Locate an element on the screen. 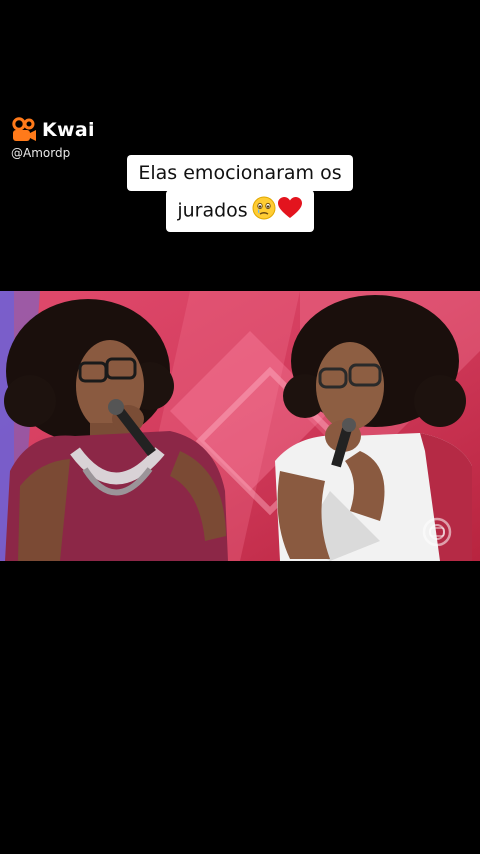  kwai-watermark: Kwai @Amordp is located at coordinates (70, 138).